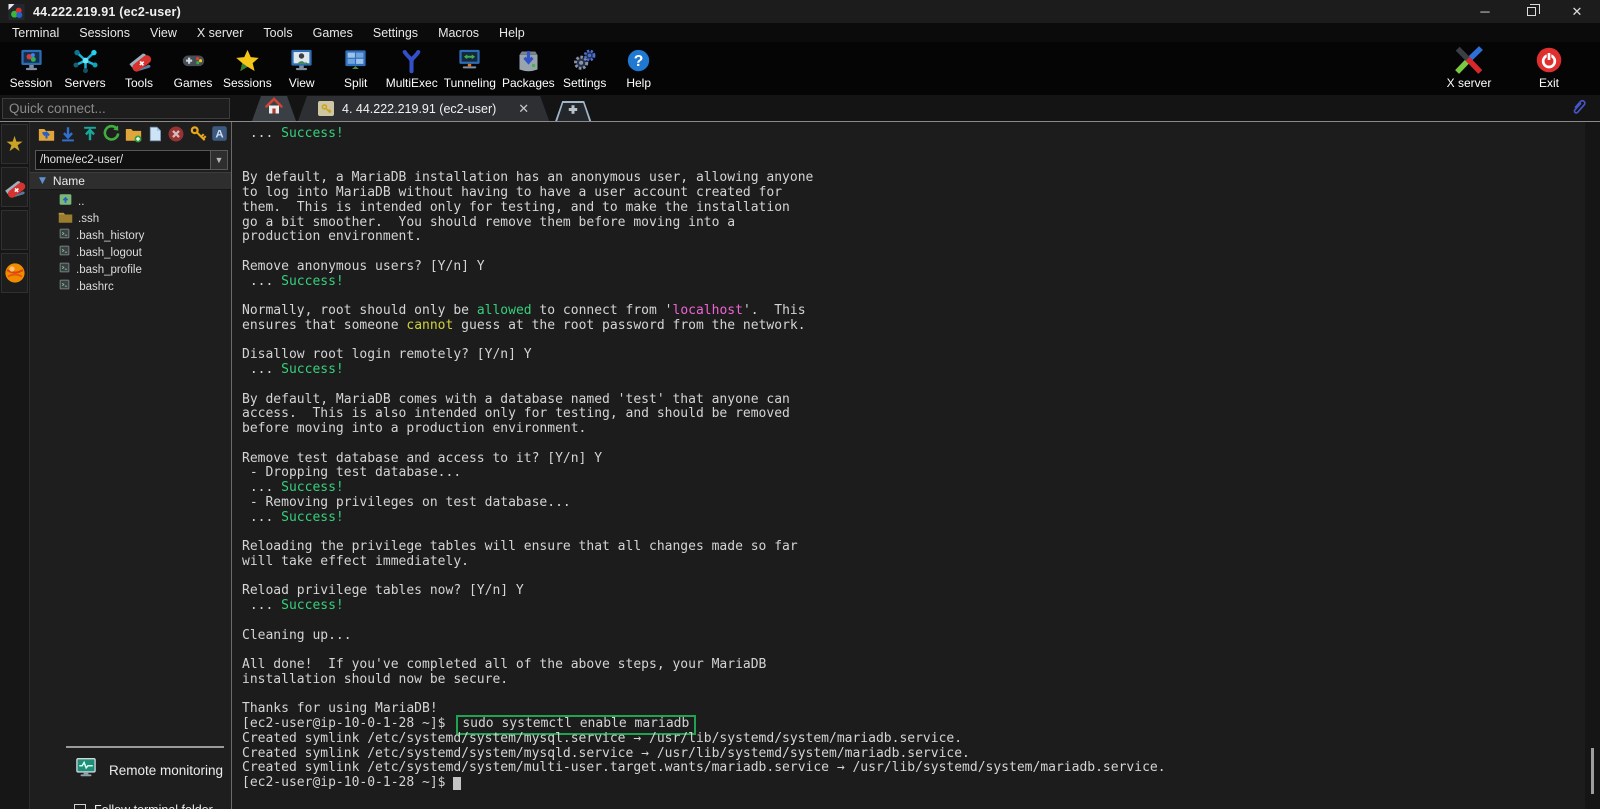  I want to click on sidebar-tab-tools, so click(14, 187).